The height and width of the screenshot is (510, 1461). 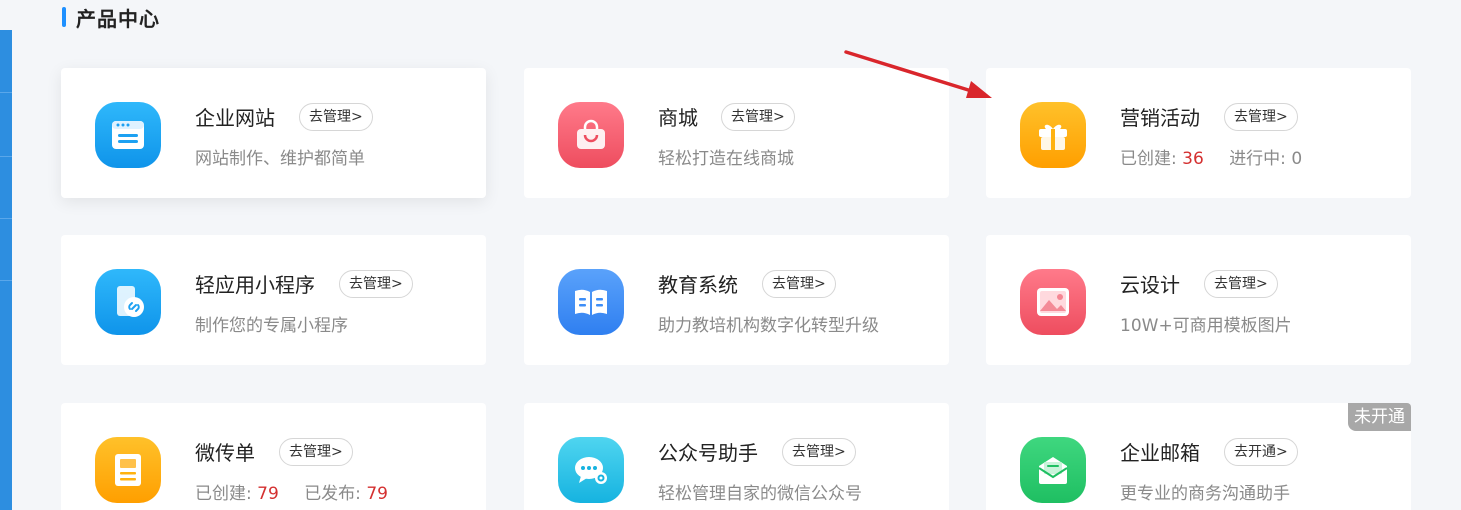 I want to click on section-accent-bar, so click(x=64, y=17).